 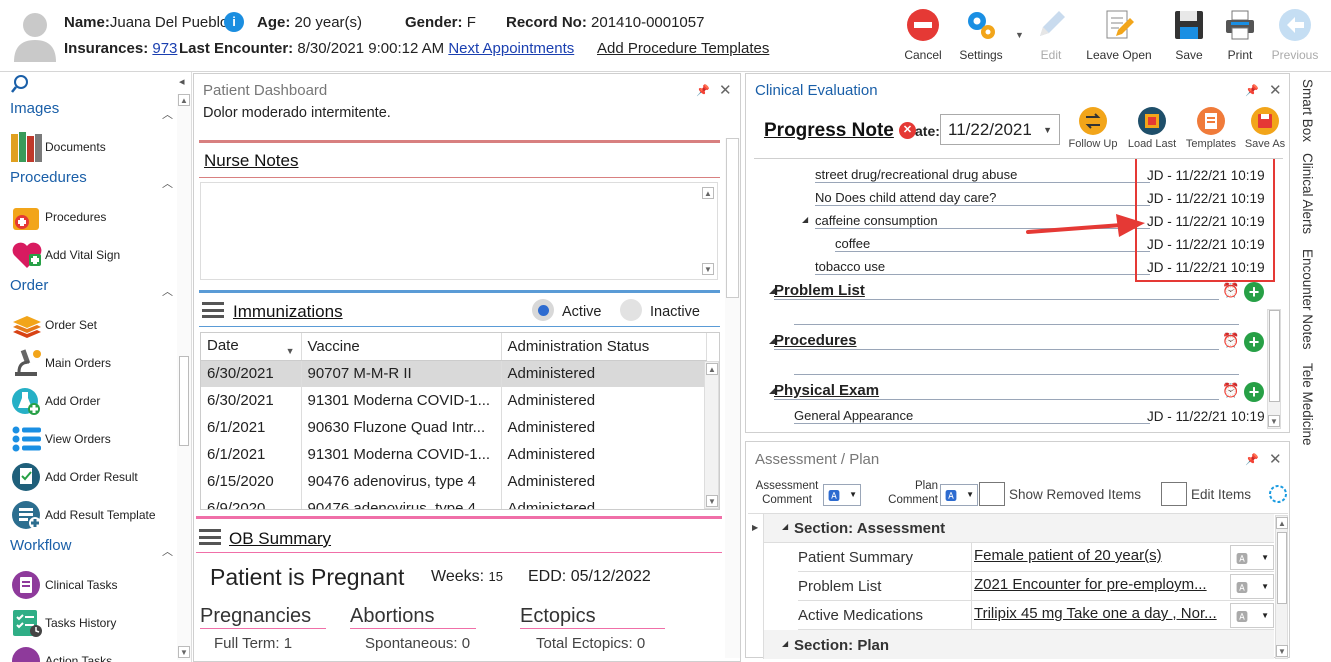 What do you see at coordinates (841, 645) in the screenshot?
I see `section-plan-header: Section: Plan` at bounding box center [841, 645].